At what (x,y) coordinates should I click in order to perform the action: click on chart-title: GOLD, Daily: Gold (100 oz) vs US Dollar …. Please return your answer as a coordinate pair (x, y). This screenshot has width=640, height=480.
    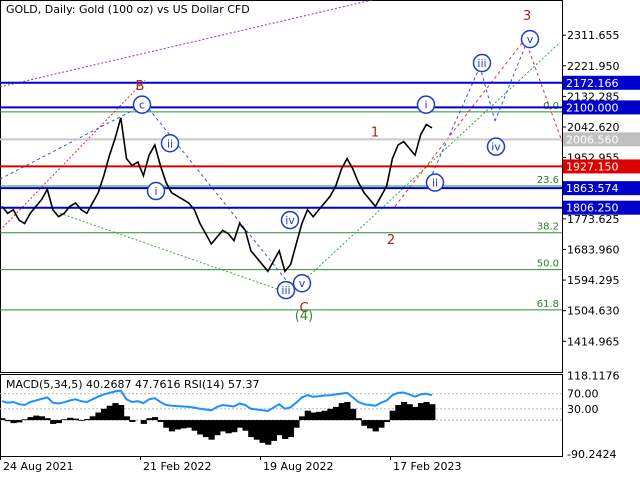
    Looking at the image, I should click on (128, 9).